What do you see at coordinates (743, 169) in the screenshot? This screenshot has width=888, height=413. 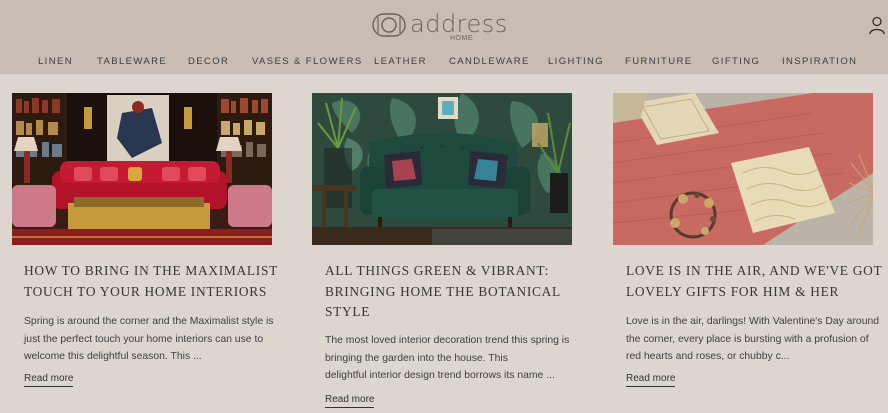 I see `lovely-gifts-cushions-image` at bounding box center [743, 169].